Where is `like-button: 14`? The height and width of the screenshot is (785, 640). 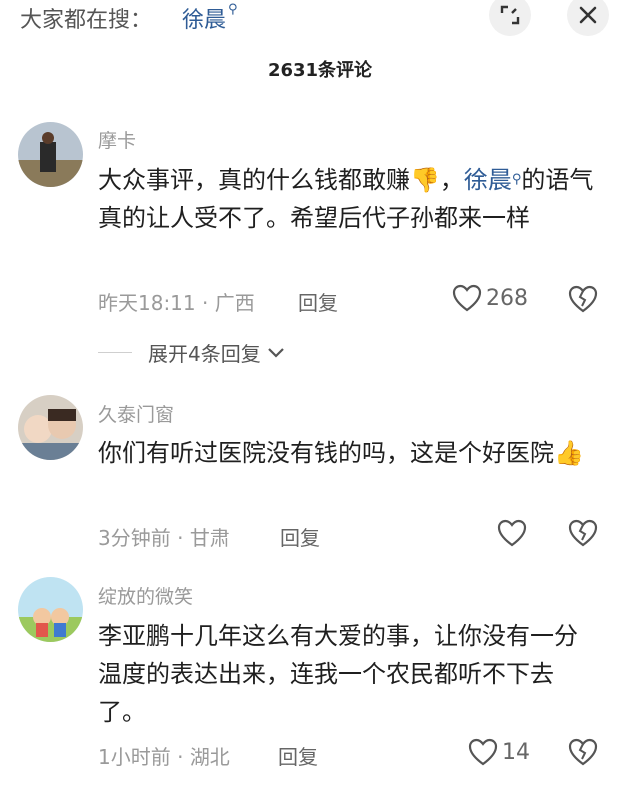
like-button: 14 is located at coordinates (499, 752).